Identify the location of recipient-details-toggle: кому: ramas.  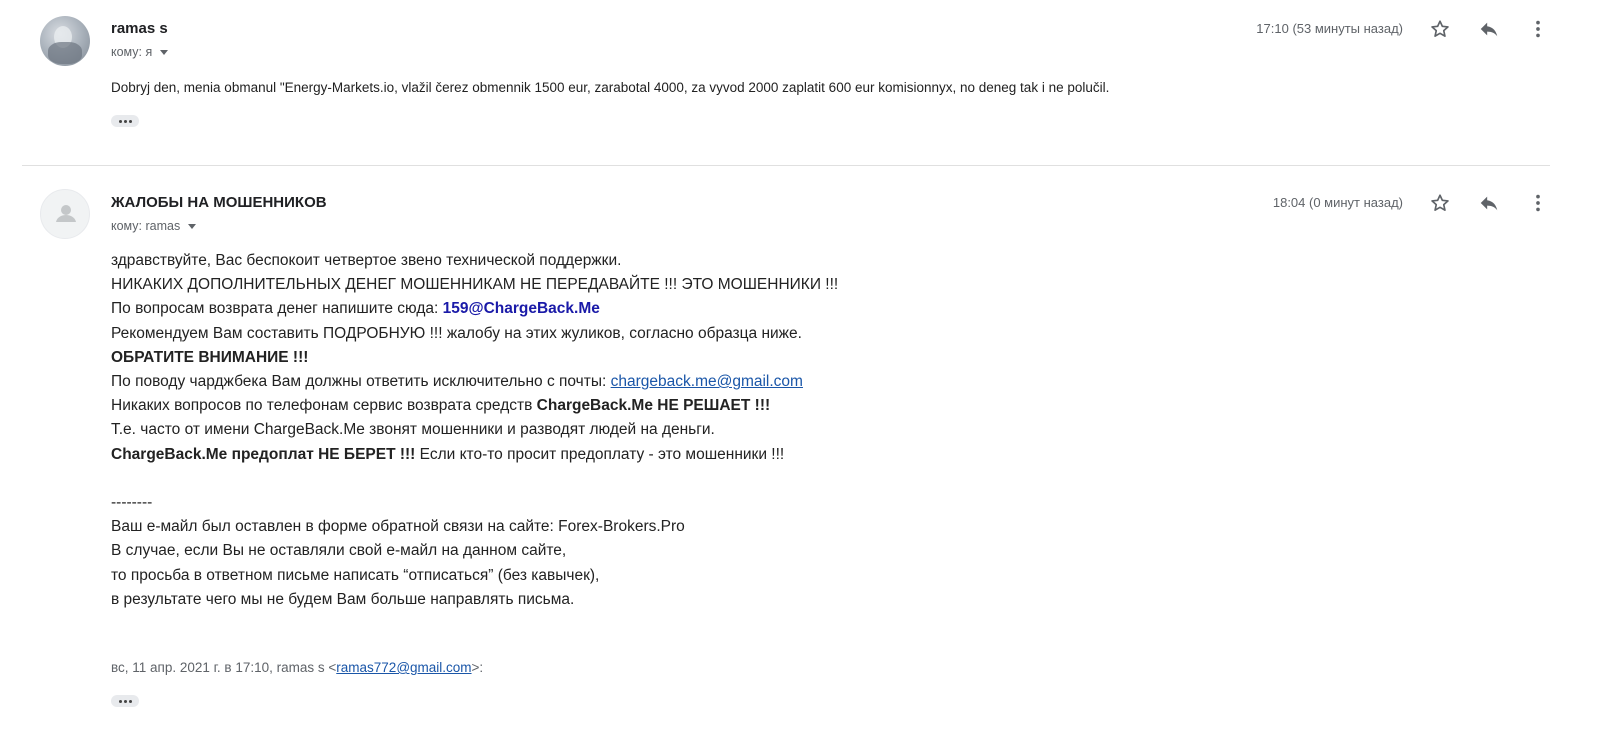
(154, 226).